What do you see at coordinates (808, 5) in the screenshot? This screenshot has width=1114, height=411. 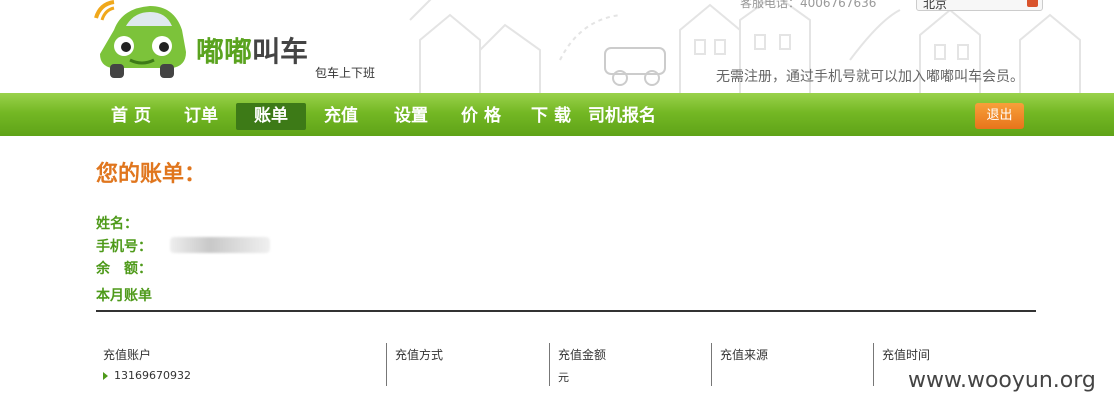 I see `service-hotline: 客服电话：4006767636` at bounding box center [808, 5].